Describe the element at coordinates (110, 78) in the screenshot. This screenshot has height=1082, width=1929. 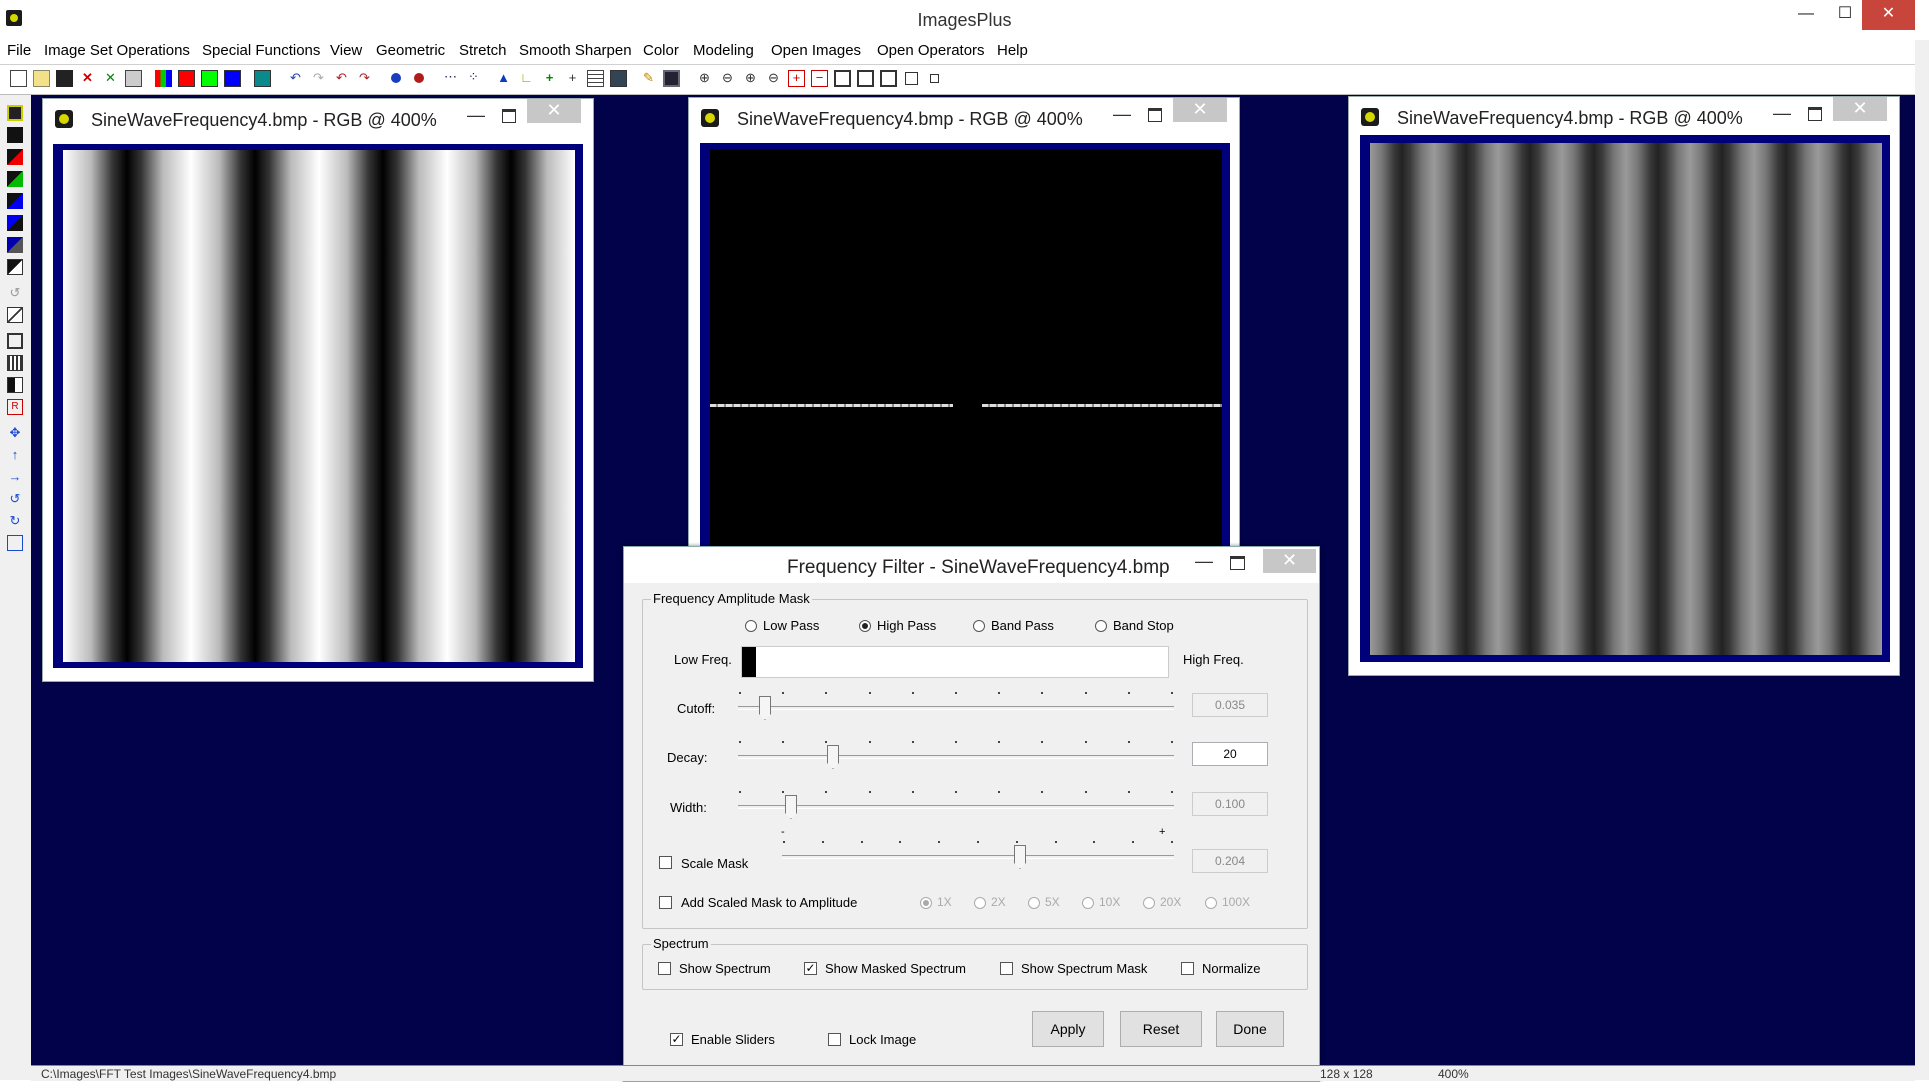
I see `close-all-icon: ✕` at that location.